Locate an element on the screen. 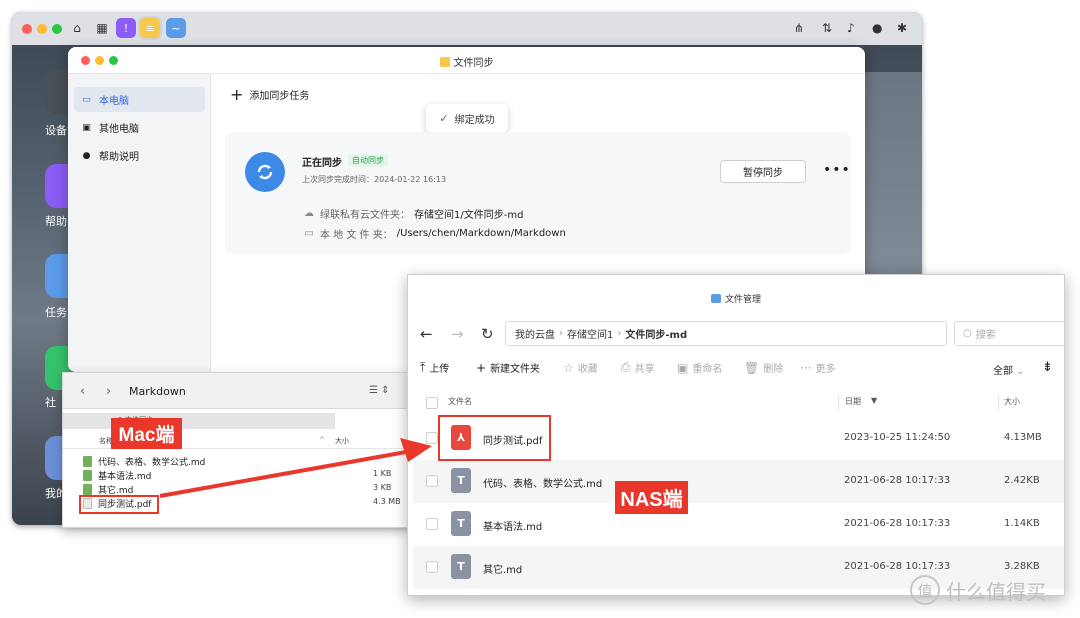 The height and width of the screenshot is (618, 1080). sidebar-item-other-pcs: ▣ 其他电脑 is located at coordinates (139, 127).